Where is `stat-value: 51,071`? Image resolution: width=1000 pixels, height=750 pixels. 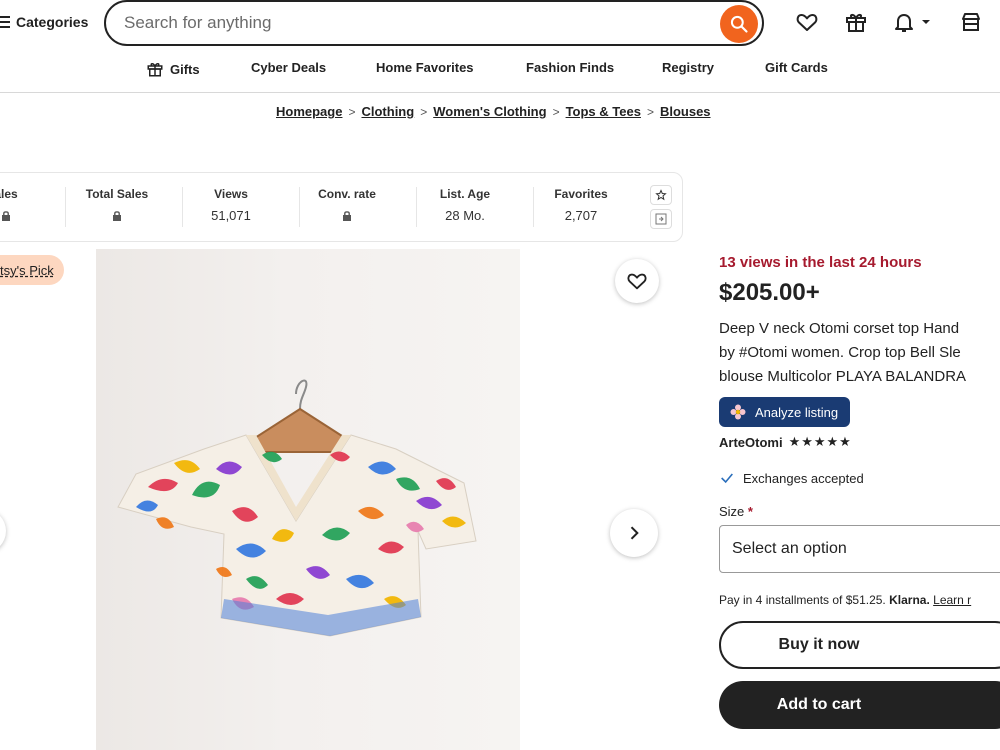 stat-value: 51,071 is located at coordinates (231, 215).